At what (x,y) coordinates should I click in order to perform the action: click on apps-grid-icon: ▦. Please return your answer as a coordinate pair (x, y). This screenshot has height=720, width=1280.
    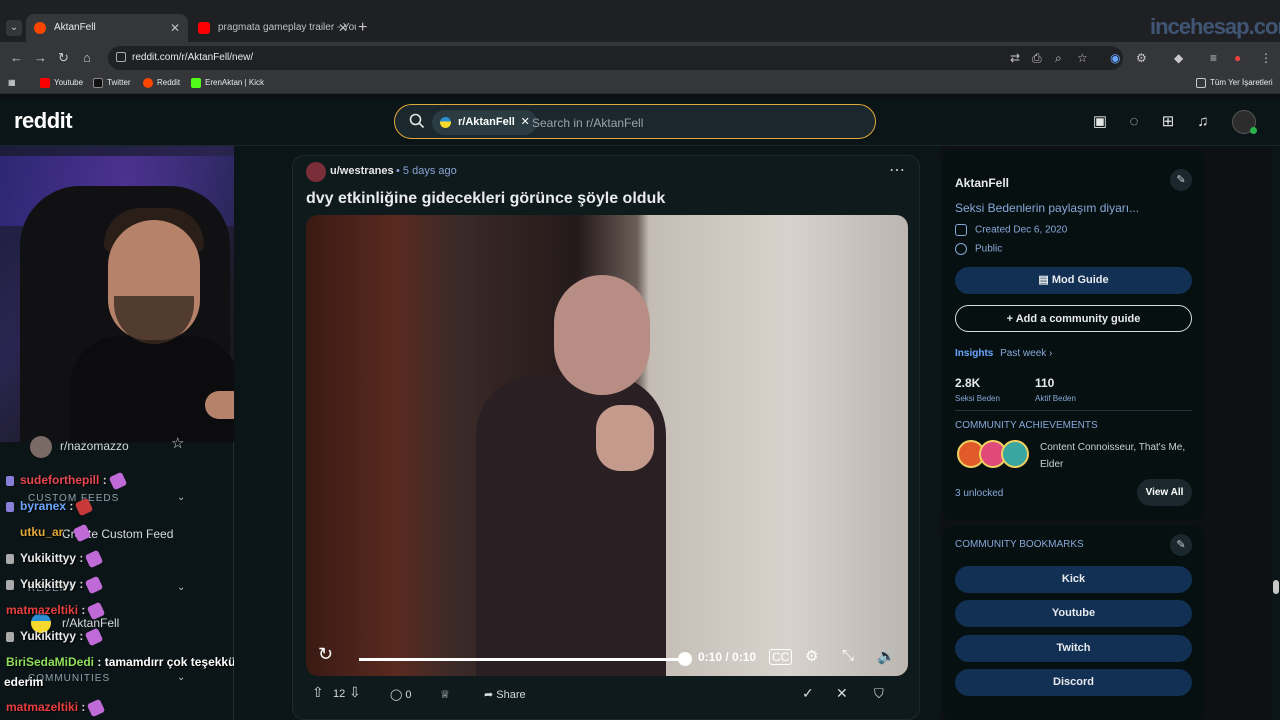
    Looking at the image, I should click on (12, 82).